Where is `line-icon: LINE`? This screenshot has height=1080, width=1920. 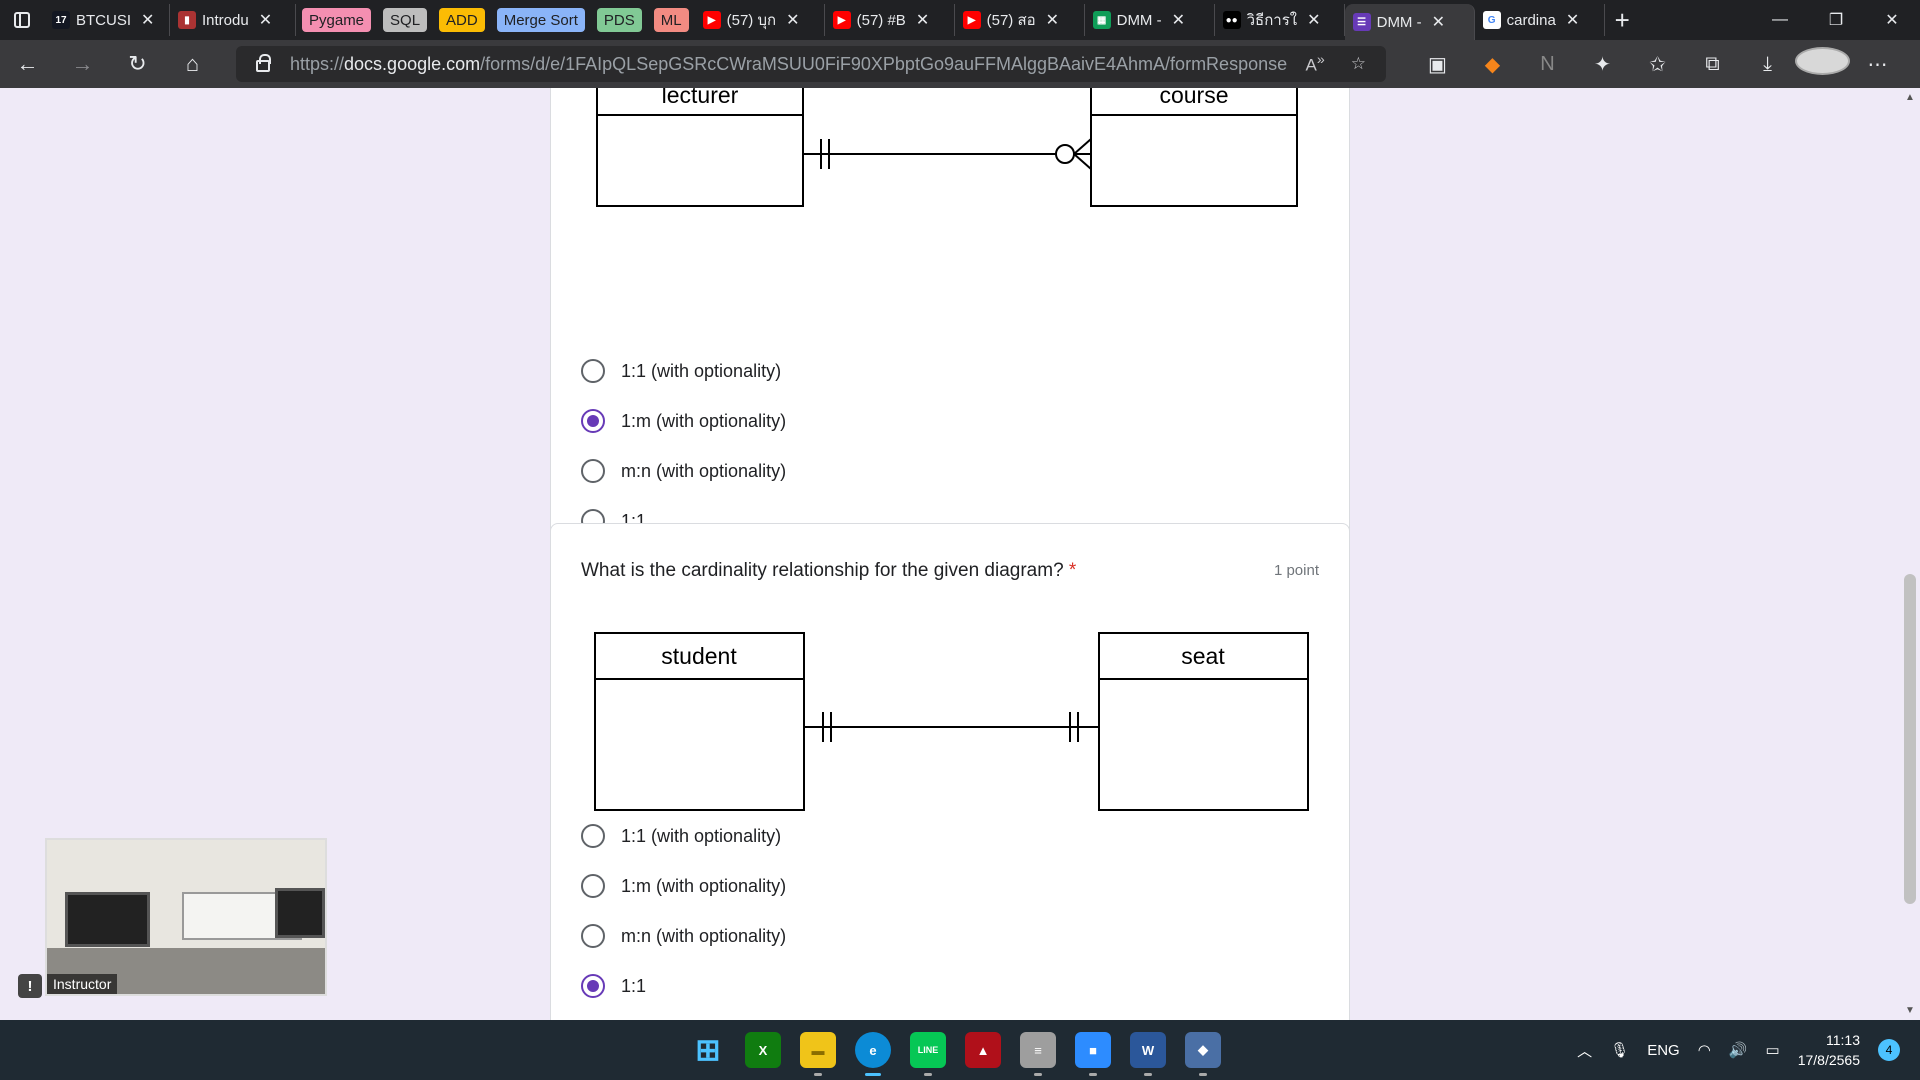
line-icon: LINE is located at coordinates (928, 1054).